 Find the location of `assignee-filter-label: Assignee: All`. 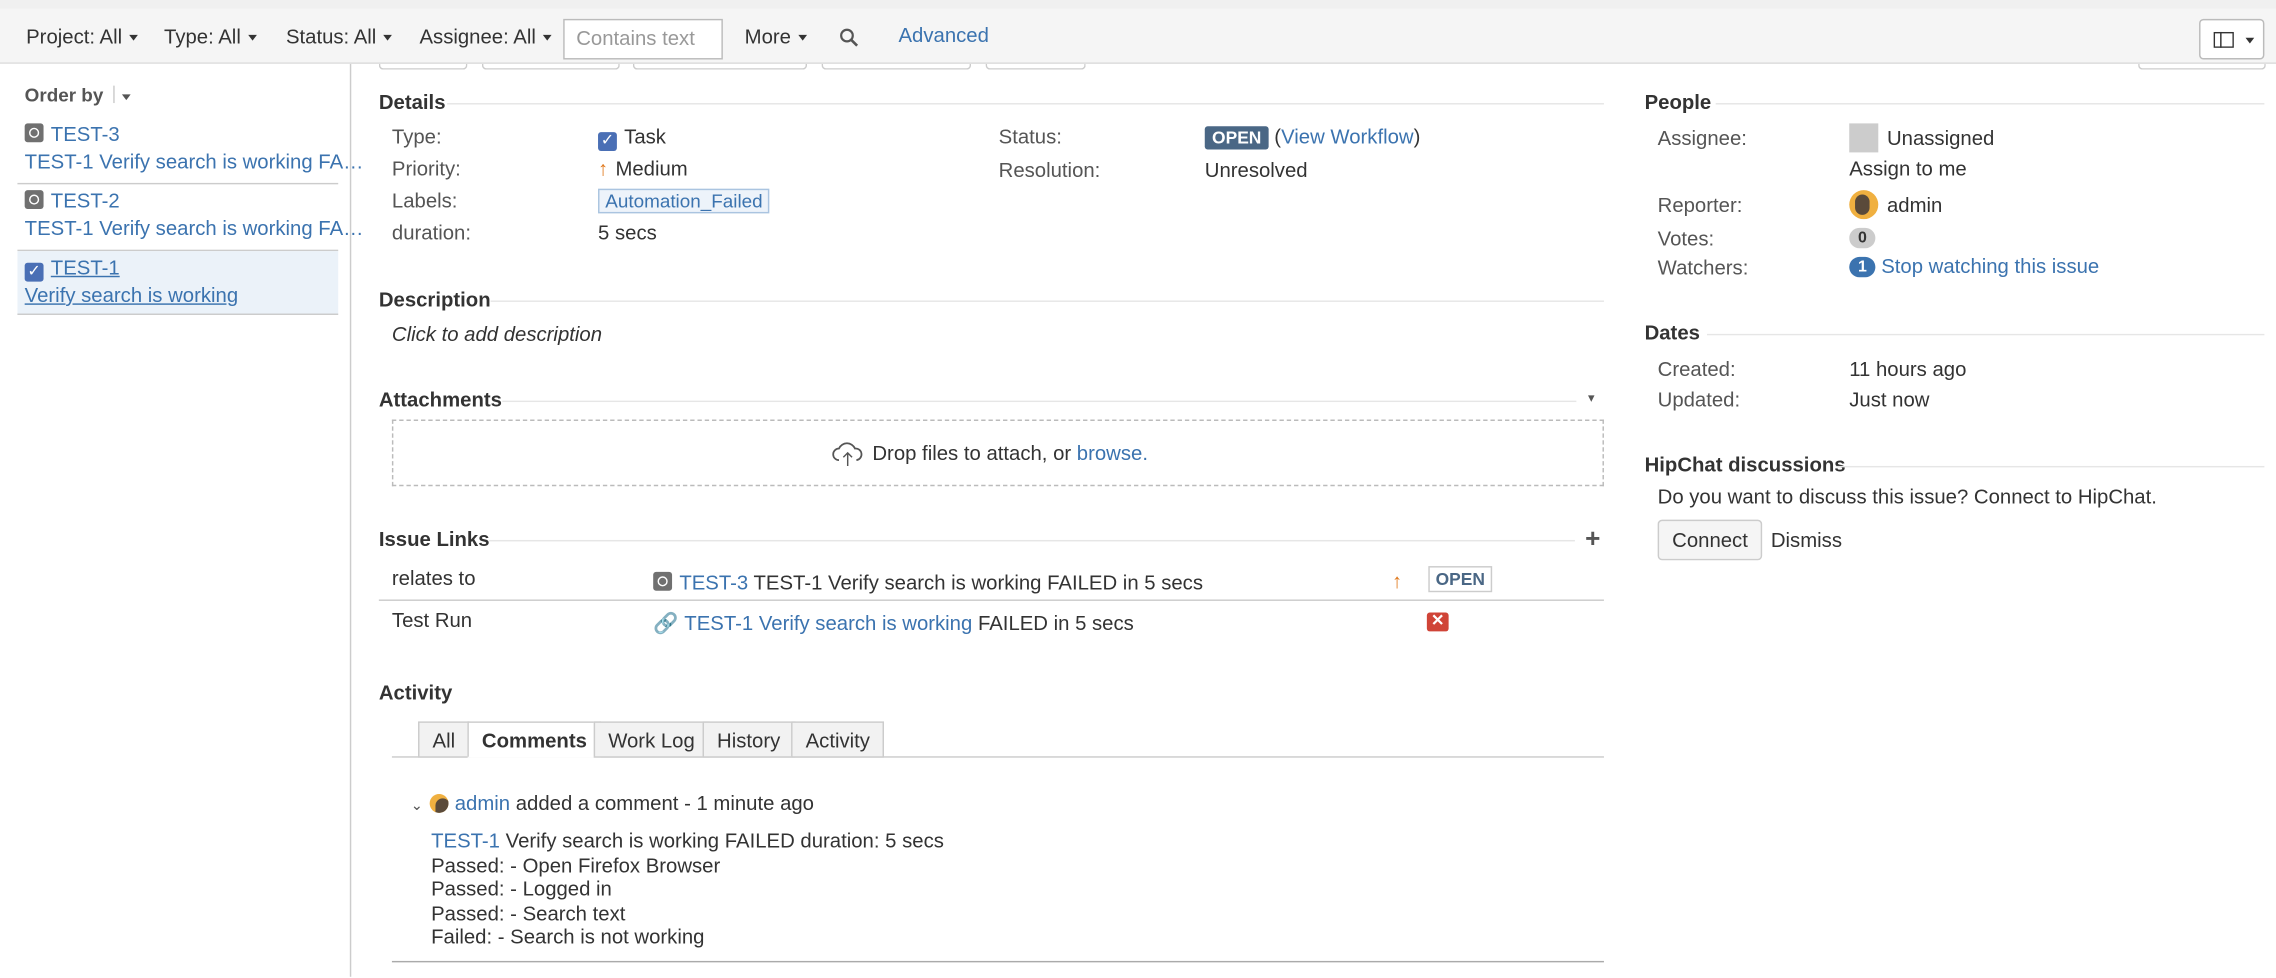

assignee-filter-label: Assignee: All is located at coordinates (477, 36).